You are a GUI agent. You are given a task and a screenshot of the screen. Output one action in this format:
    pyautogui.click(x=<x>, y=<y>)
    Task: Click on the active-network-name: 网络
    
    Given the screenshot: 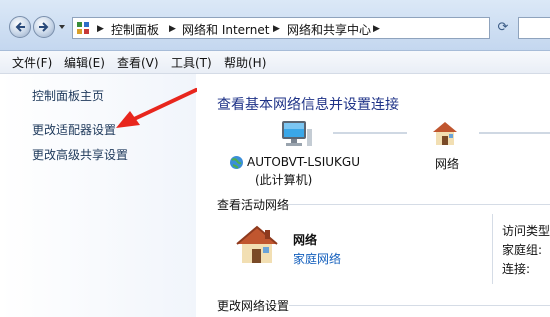 What is the action you would take?
    pyautogui.click(x=305, y=240)
    